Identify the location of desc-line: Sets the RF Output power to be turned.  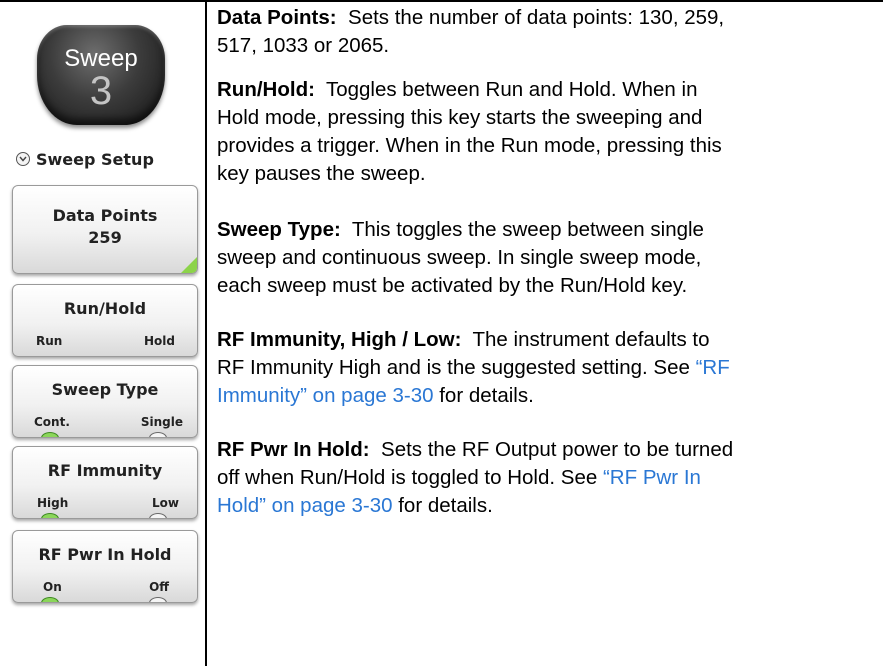
(557, 449).